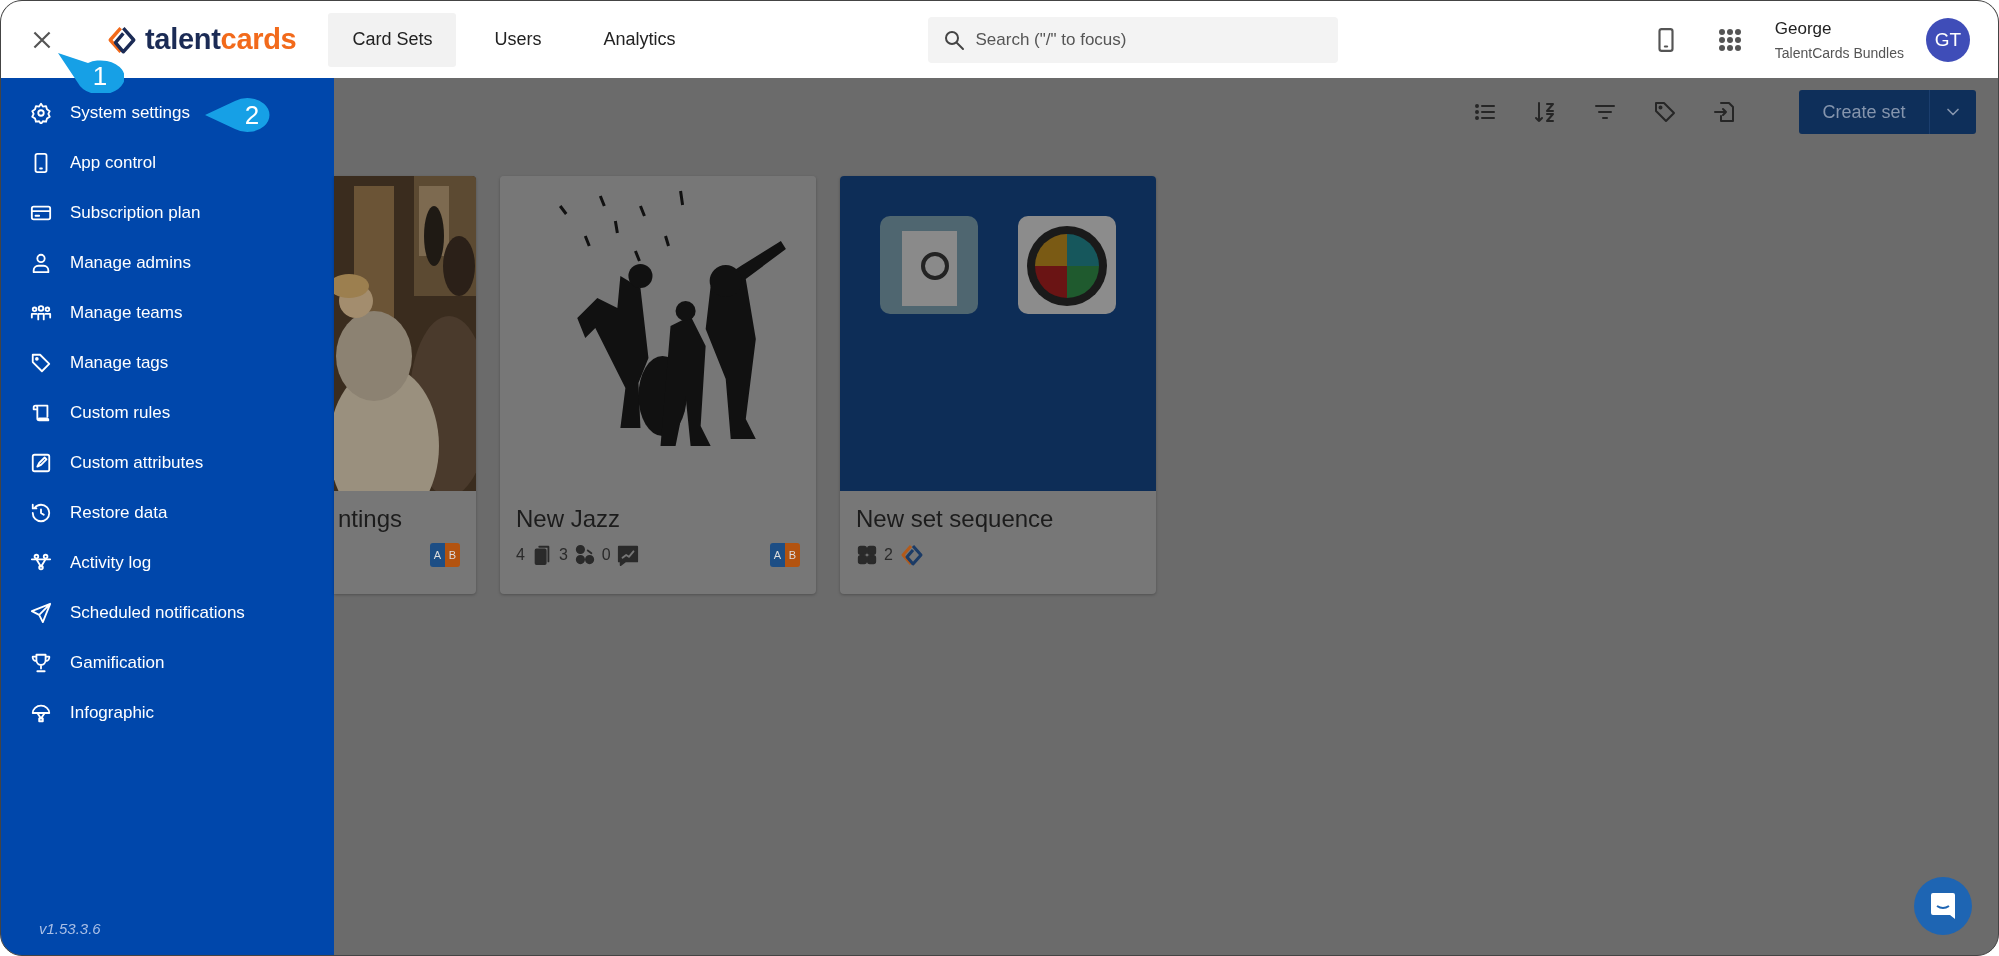 Image resolution: width=1999 pixels, height=956 pixels. Describe the element at coordinates (606, 555) in the screenshot. I see `stat-count: 0` at that location.